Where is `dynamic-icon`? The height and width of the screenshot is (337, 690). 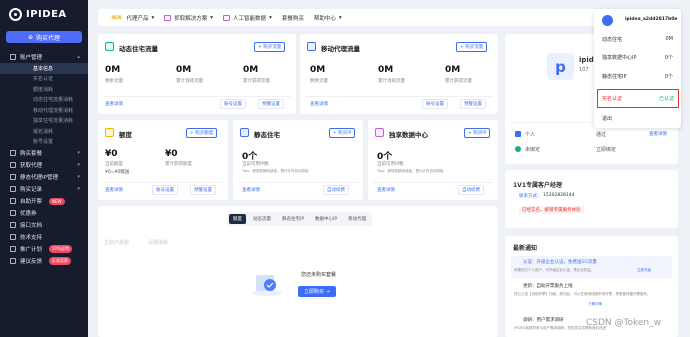 dynamic-icon is located at coordinates (109, 46).